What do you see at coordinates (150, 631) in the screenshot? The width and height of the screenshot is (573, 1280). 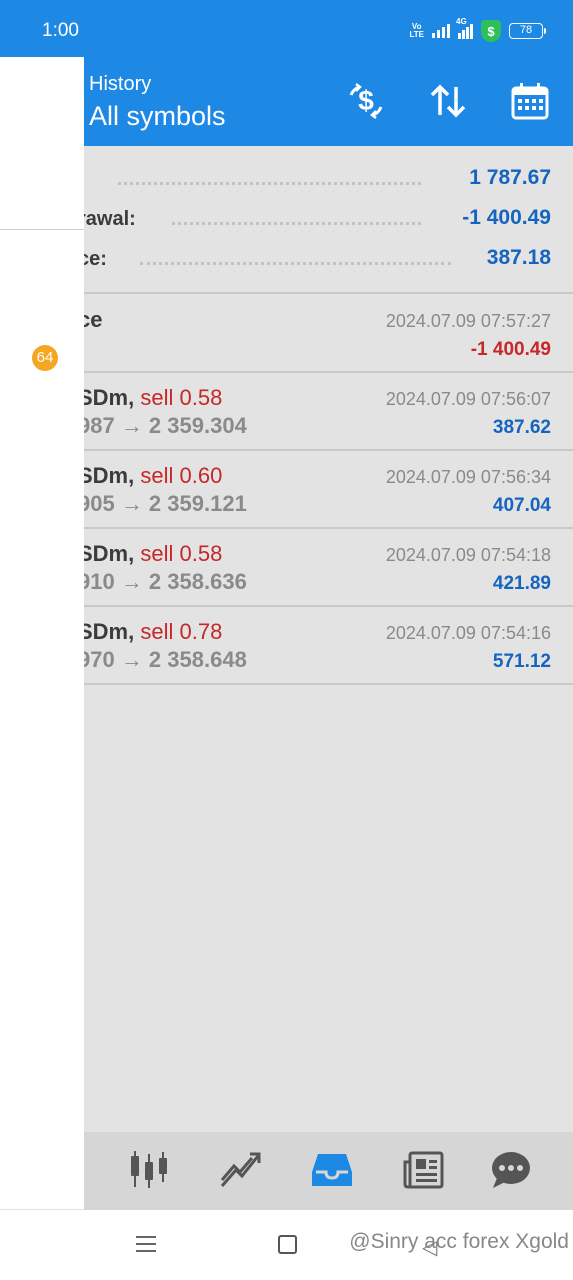 I see `deal-symbol: SDm, sell 0.78` at bounding box center [150, 631].